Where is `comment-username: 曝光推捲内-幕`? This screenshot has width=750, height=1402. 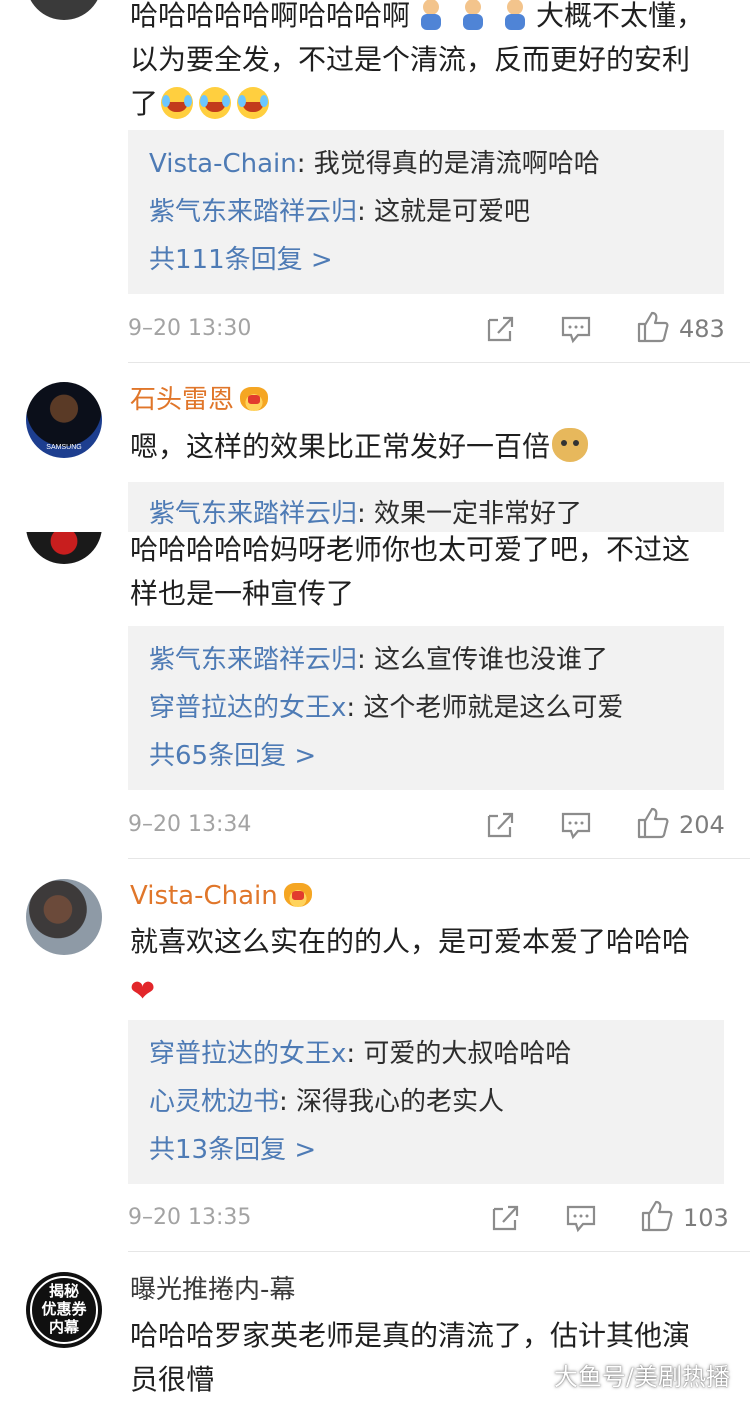
comment-username: 曝光推捲内-幕 is located at coordinates (212, 1290).